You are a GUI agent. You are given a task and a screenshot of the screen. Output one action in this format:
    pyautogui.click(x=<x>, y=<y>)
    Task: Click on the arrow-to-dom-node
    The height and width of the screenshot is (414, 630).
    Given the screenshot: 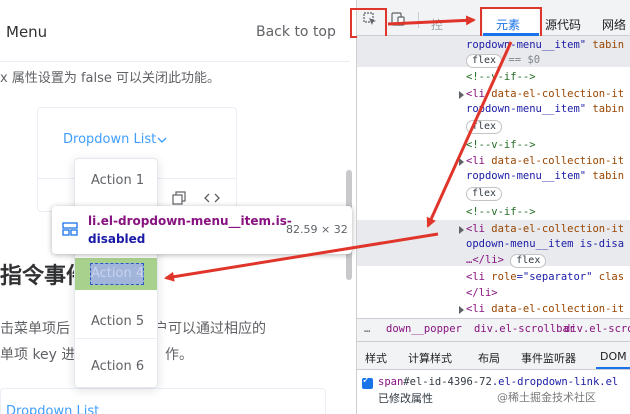 What is the action you would take?
    pyautogui.click(x=469, y=134)
    